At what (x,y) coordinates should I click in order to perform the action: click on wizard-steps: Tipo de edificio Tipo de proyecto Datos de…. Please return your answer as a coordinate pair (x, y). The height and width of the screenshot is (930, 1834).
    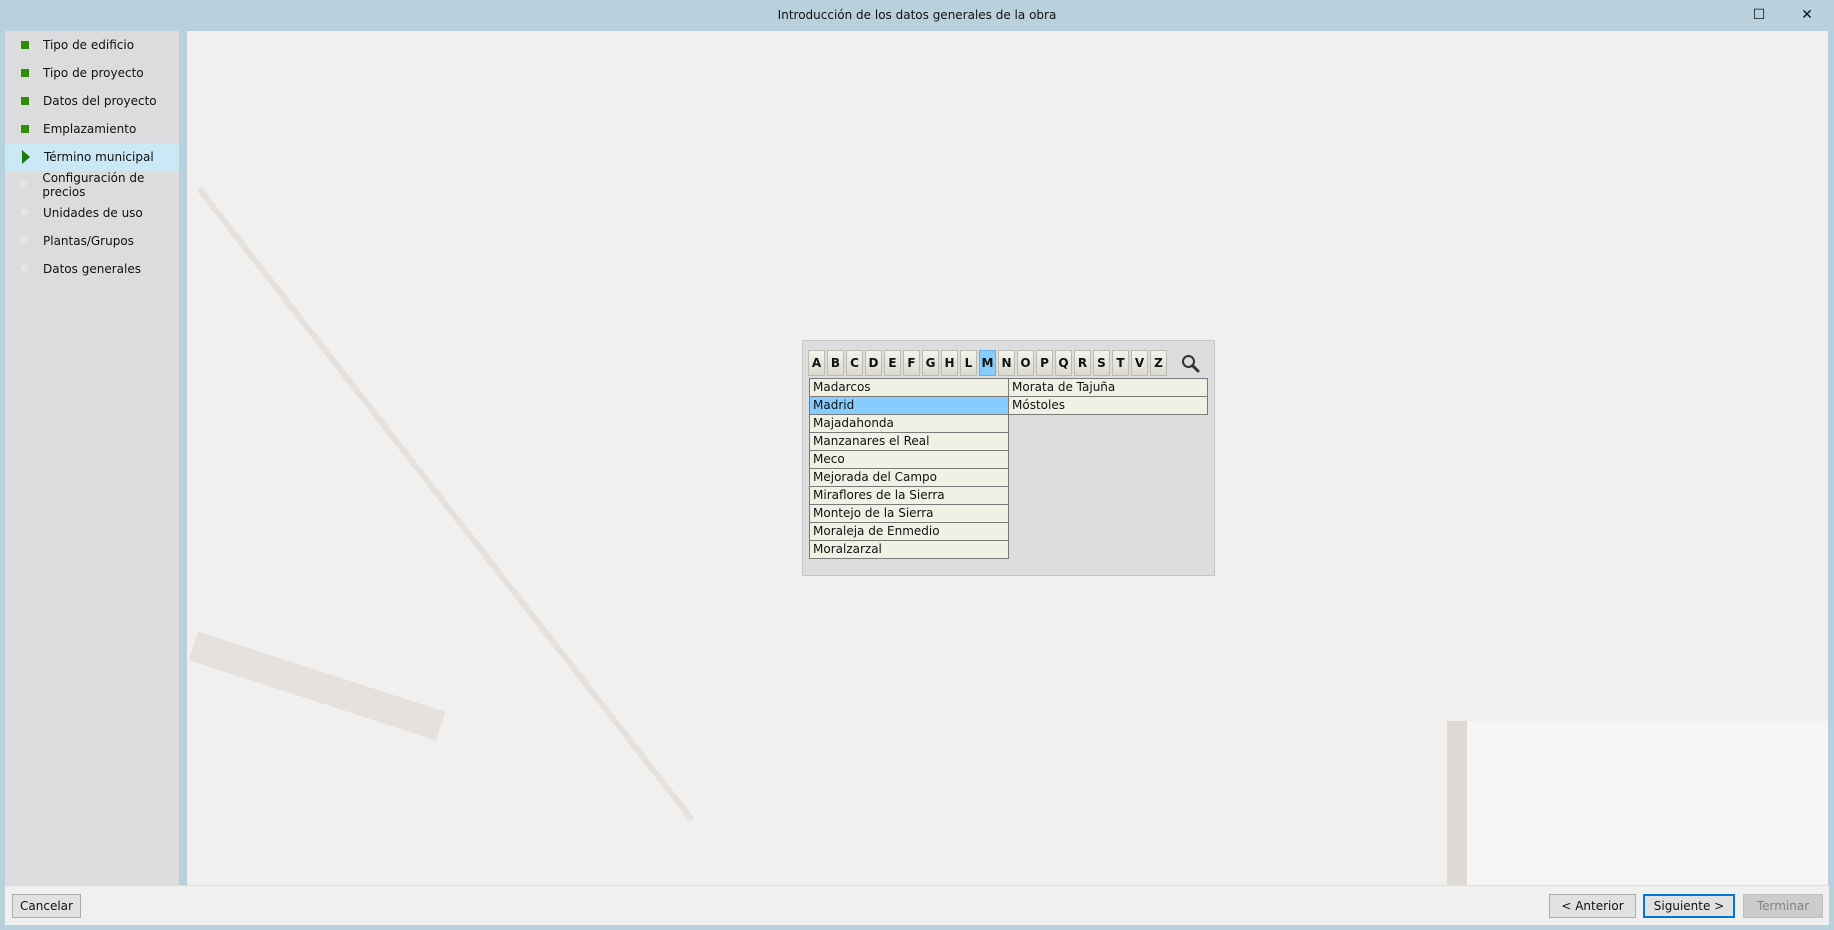
    Looking at the image, I should click on (92, 458).